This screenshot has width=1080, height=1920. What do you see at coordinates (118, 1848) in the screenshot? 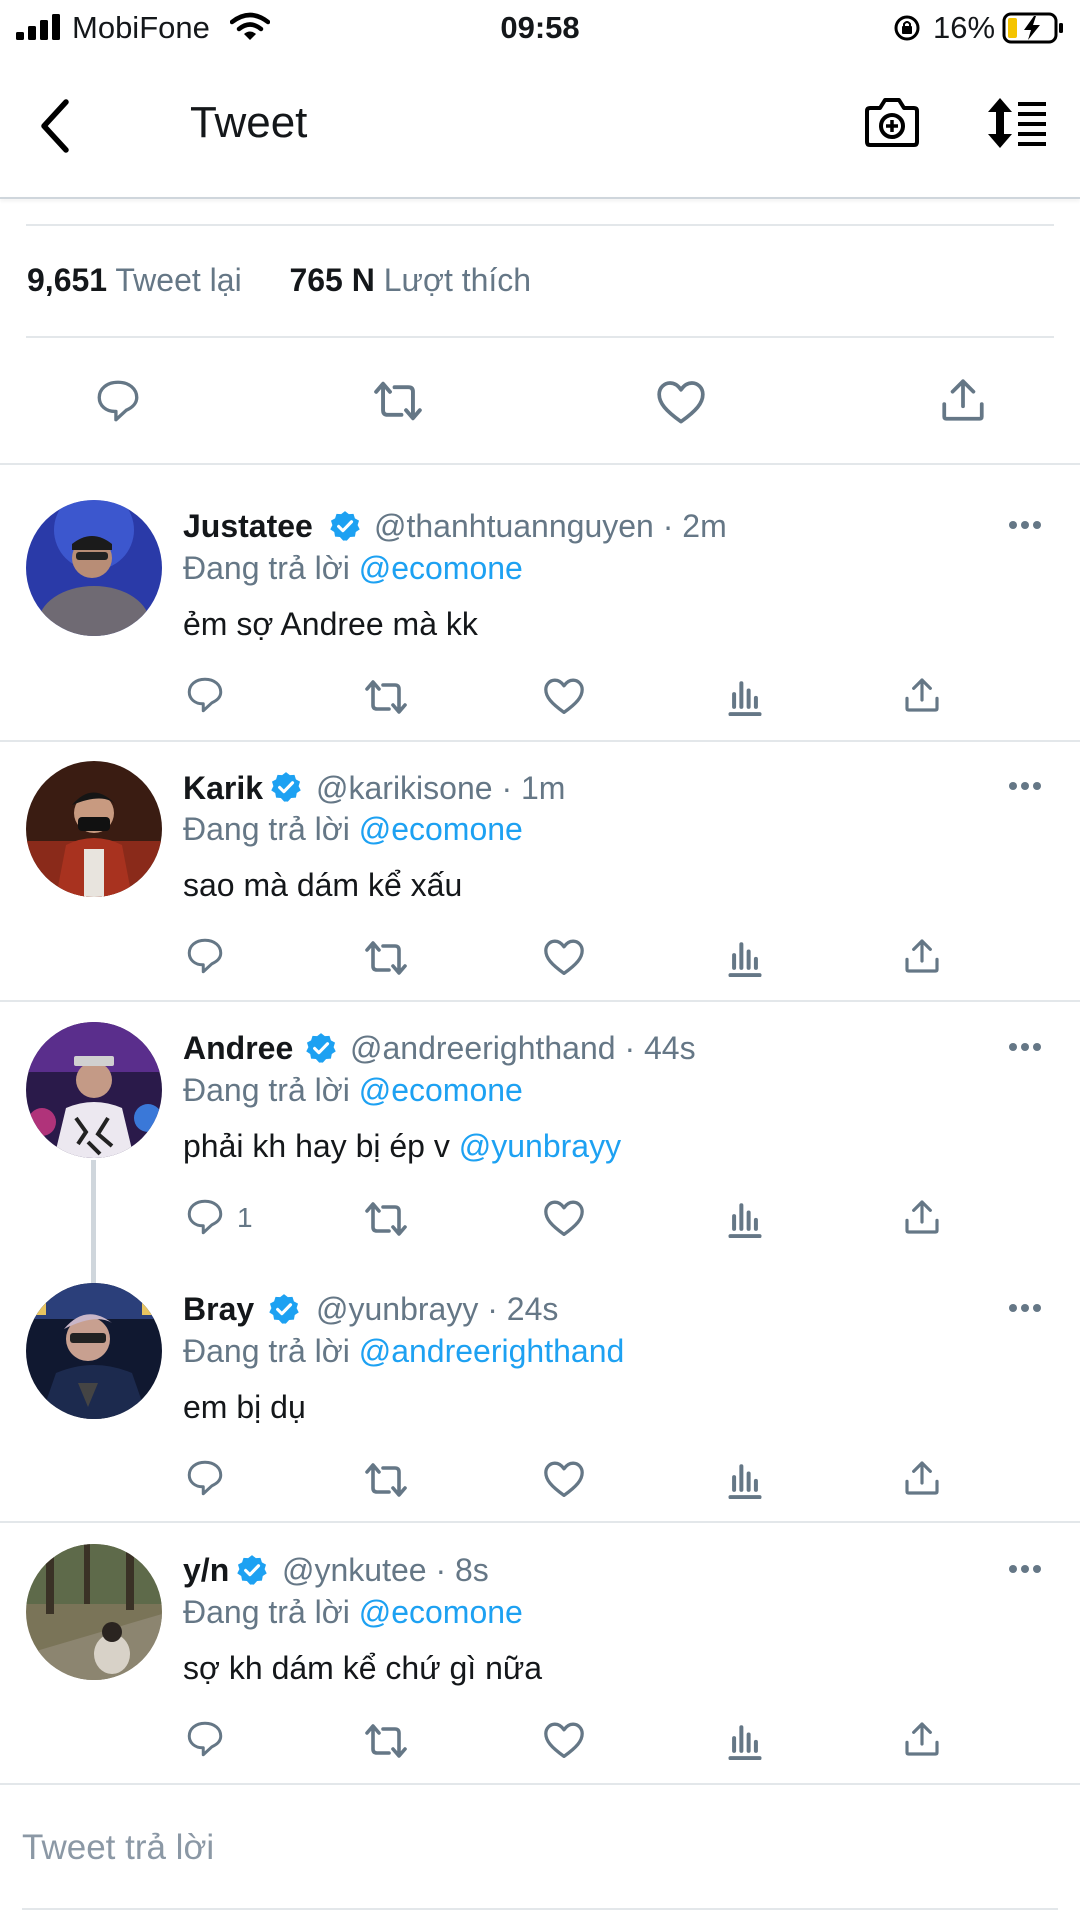
I see `reply-compose-input: Tweet trả lời` at bounding box center [118, 1848].